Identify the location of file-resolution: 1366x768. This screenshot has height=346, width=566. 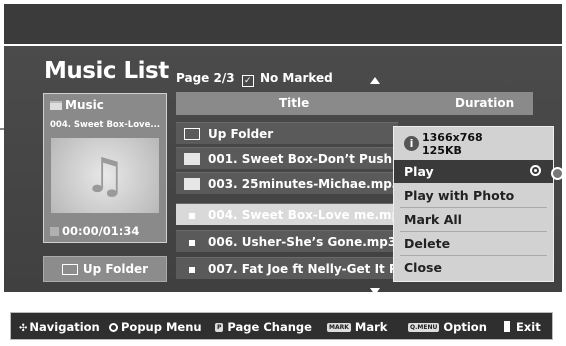
(452, 137).